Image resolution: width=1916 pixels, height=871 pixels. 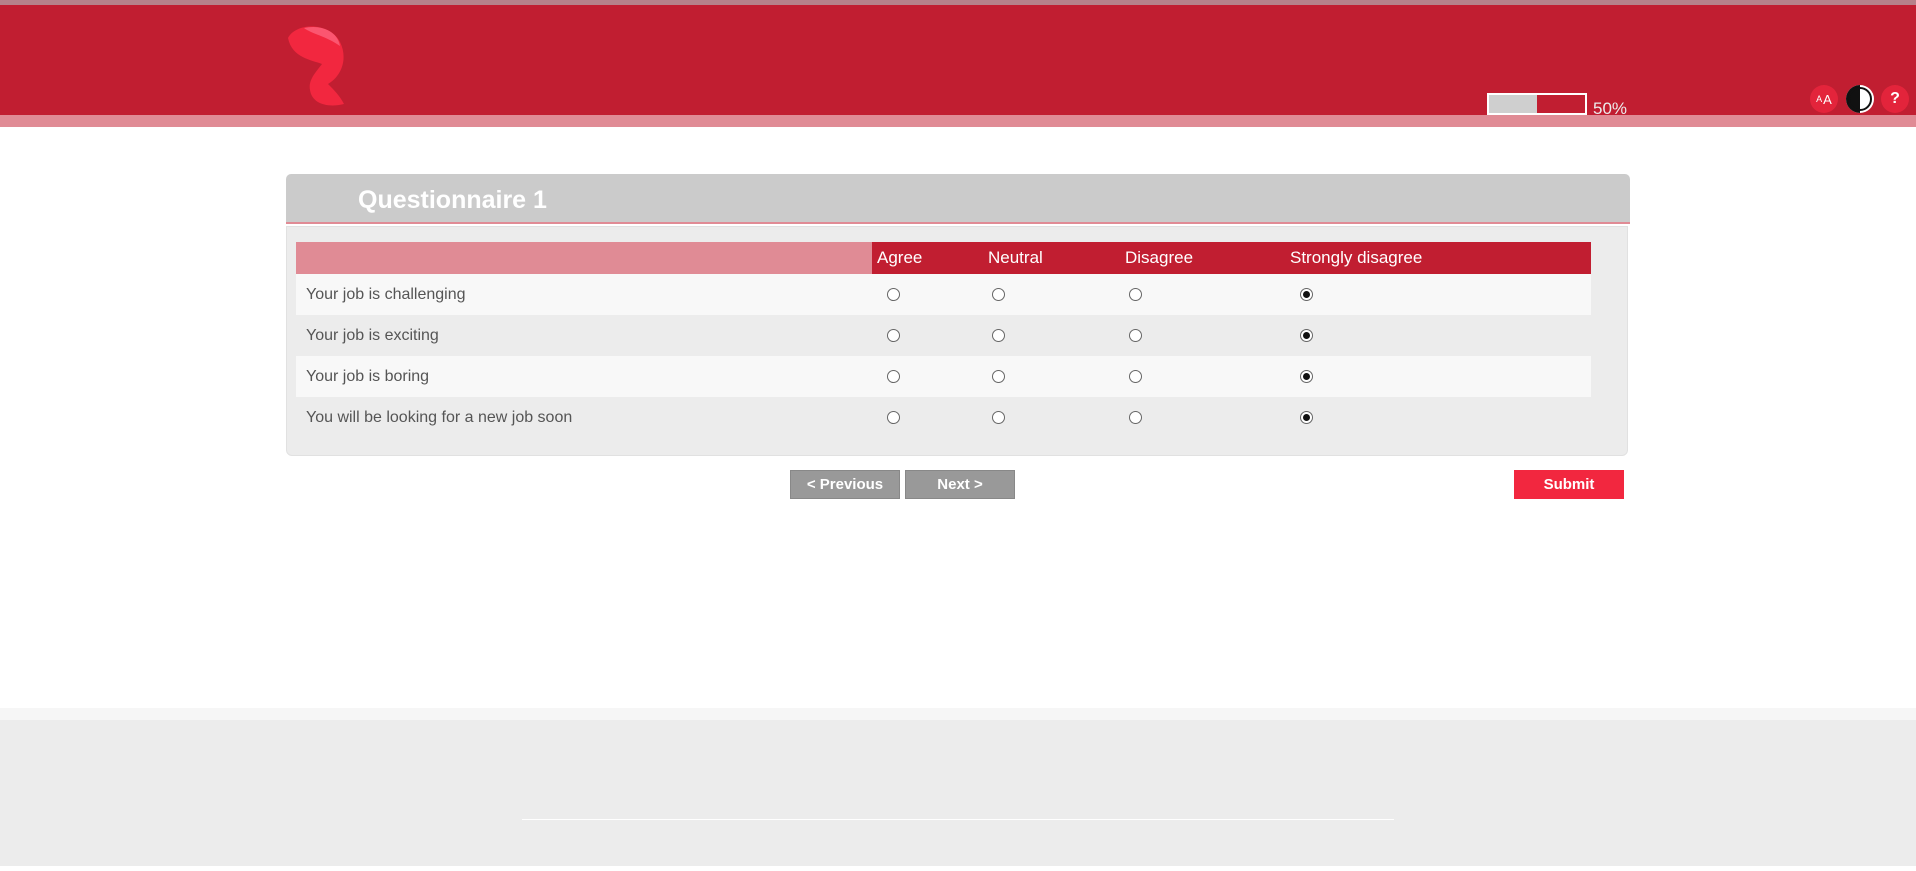 What do you see at coordinates (584, 335) in the screenshot?
I see `question-label: Your job is exciting` at bounding box center [584, 335].